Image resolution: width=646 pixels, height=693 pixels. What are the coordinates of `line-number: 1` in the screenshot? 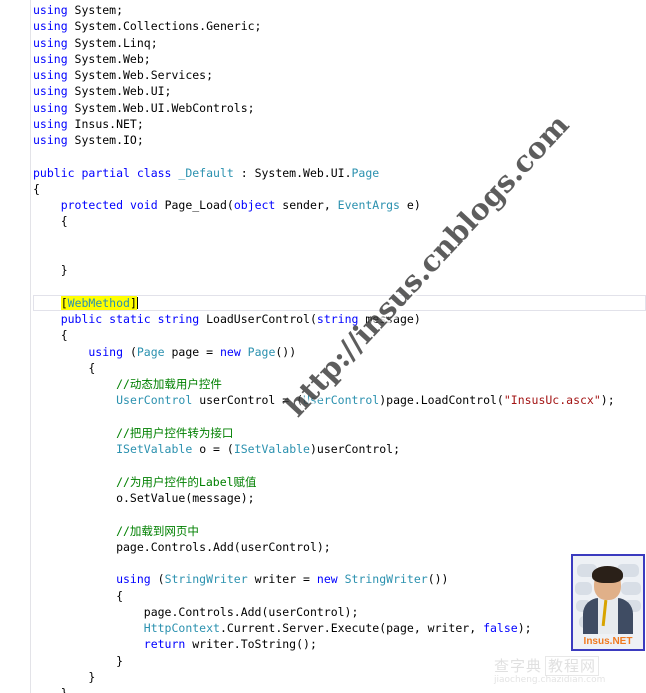 It's located at (6, 9).